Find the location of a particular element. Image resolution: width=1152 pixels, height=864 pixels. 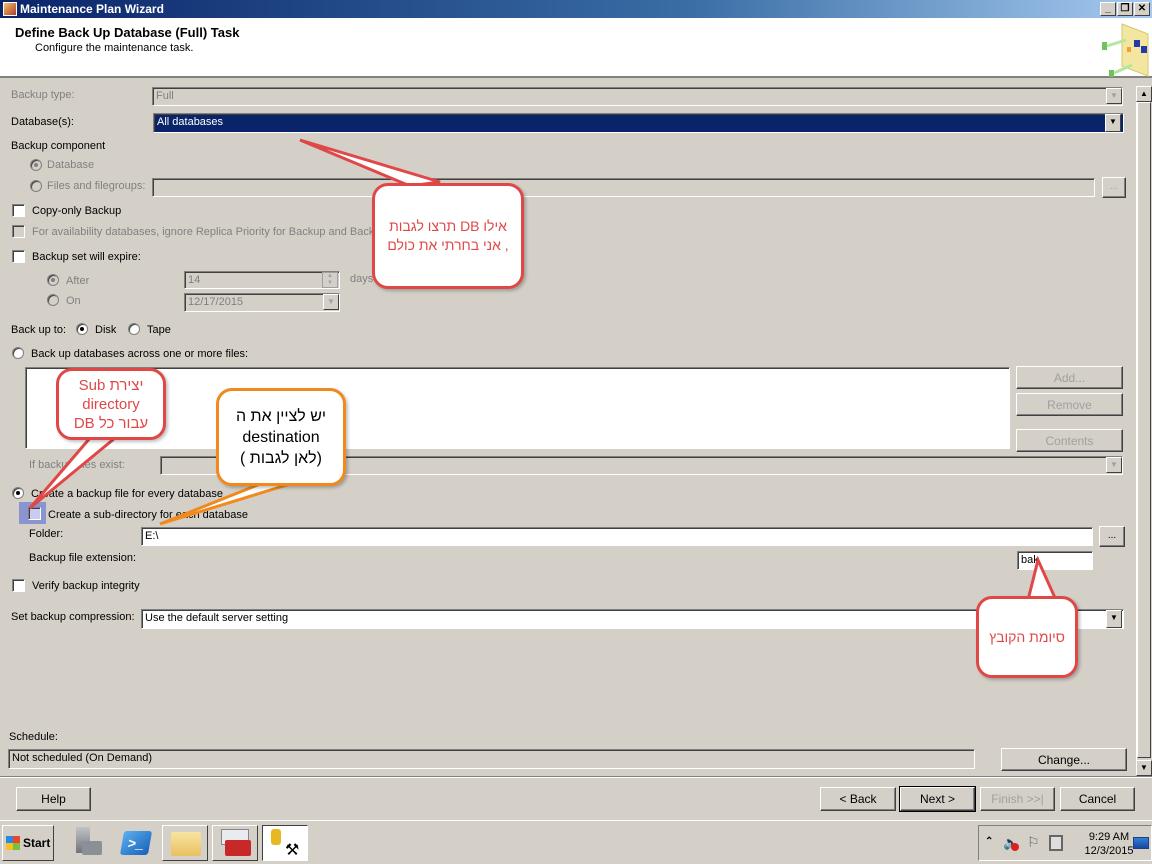

databases-select: All databases is located at coordinates (638, 123).